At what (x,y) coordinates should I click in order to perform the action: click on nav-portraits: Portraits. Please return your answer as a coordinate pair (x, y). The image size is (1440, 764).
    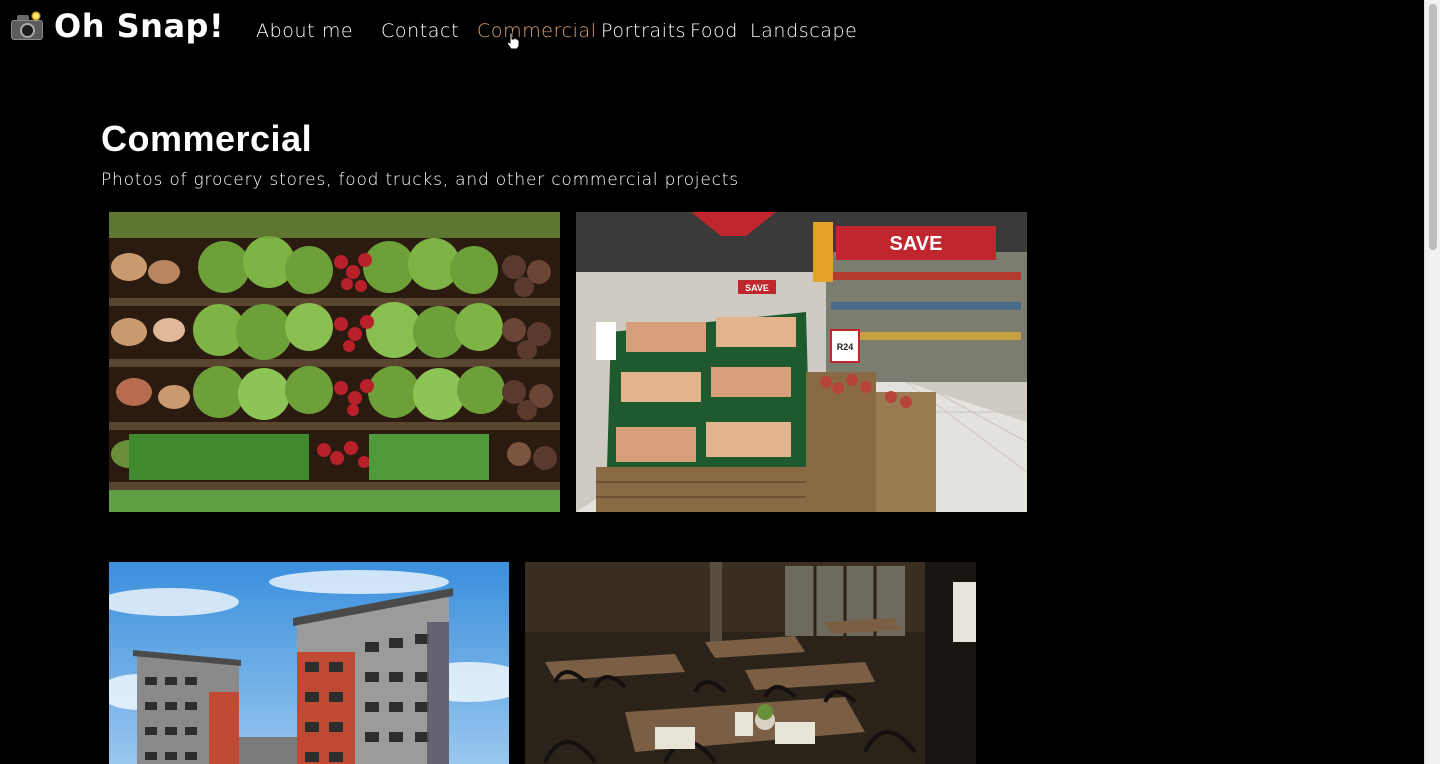
    Looking at the image, I should click on (643, 31).